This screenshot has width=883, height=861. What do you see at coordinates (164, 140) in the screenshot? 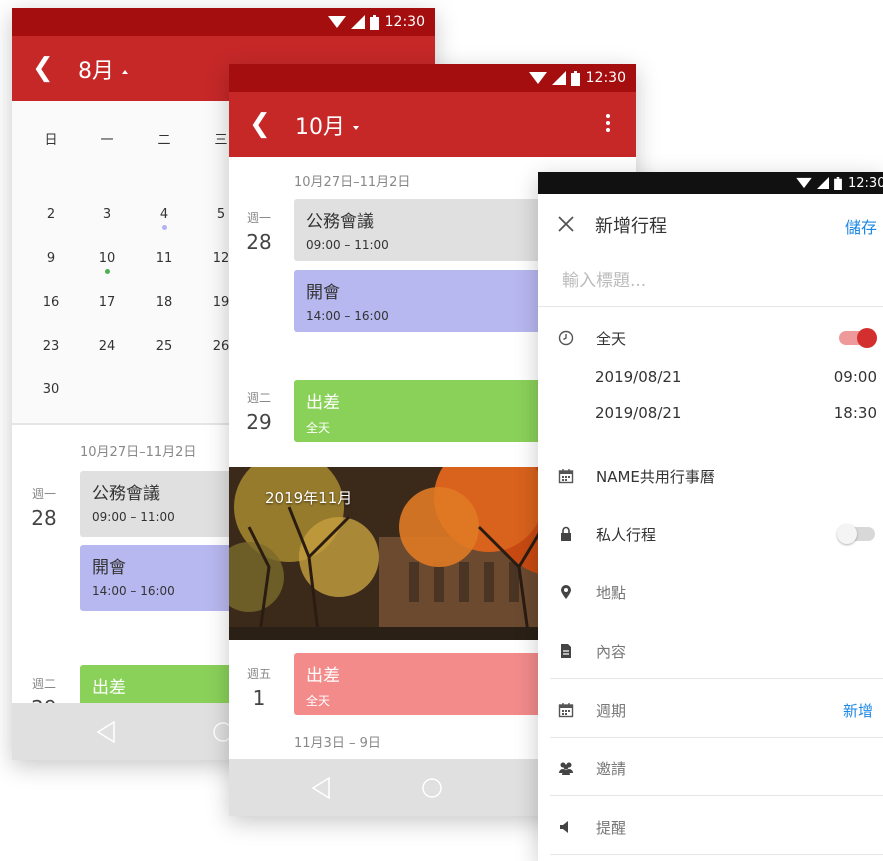
I see `weekday-header: 二` at bounding box center [164, 140].